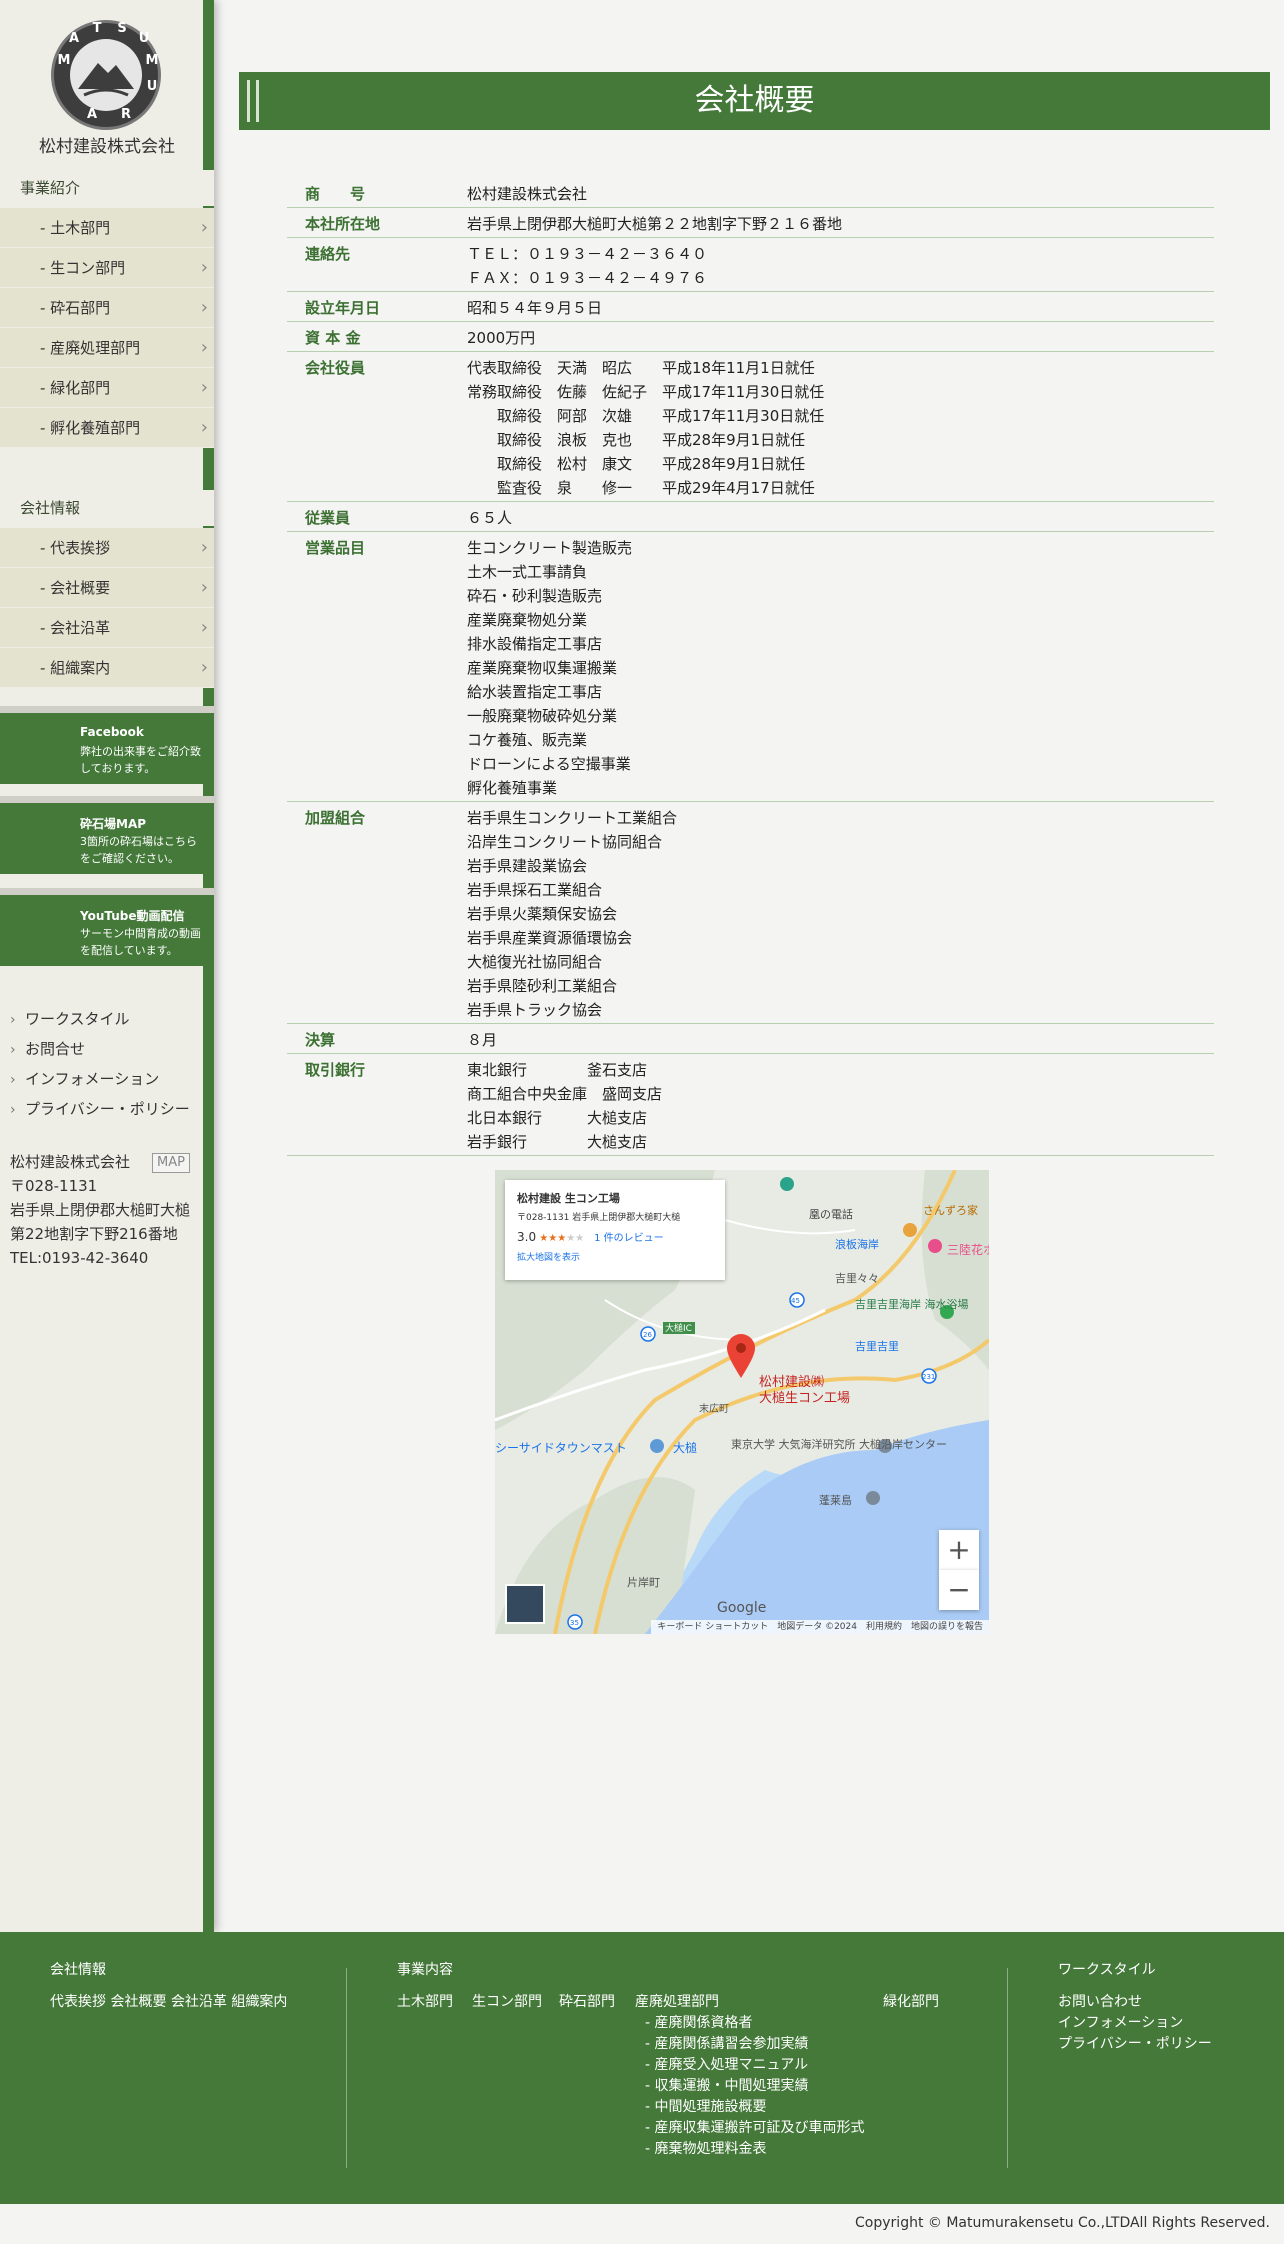 Image resolution: width=1284 pixels, height=2244 pixels. What do you see at coordinates (831, 1214) in the screenshot?
I see `map-label: 凰の電話` at bounding box center [831, 1214].